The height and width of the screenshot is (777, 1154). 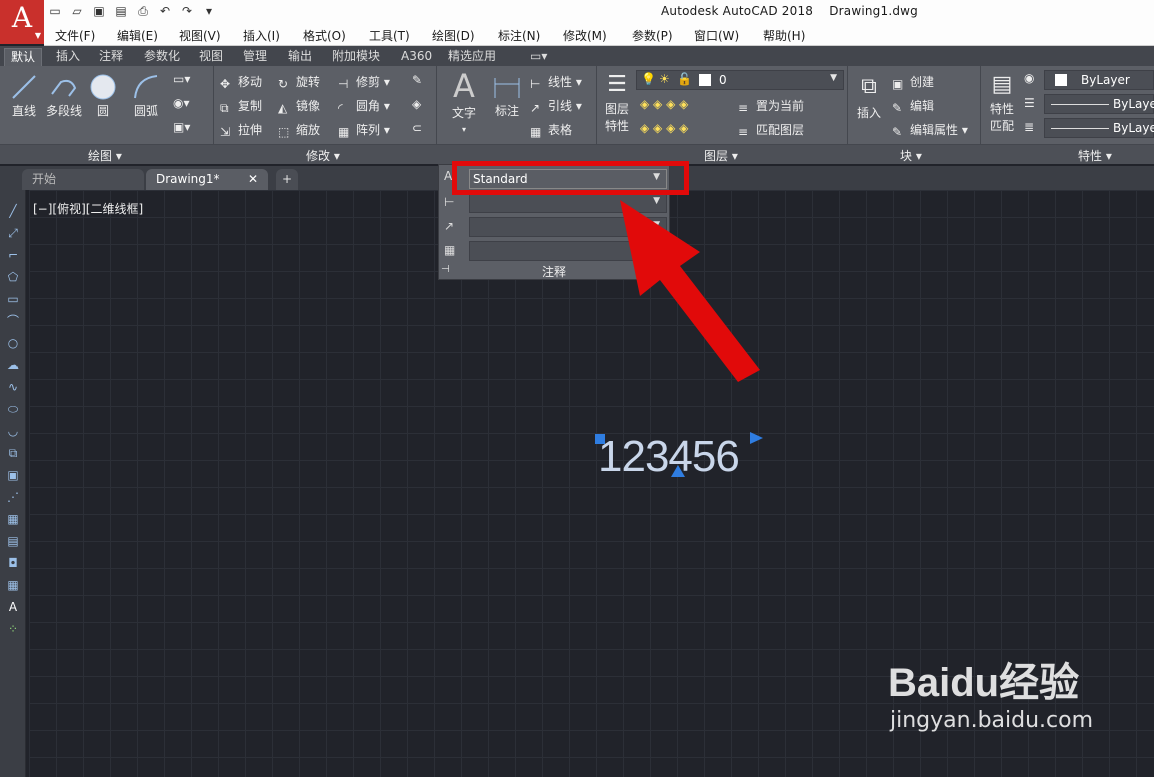 I want to click on color-wheel-icon: ◉, so click(x=1029, y=78).